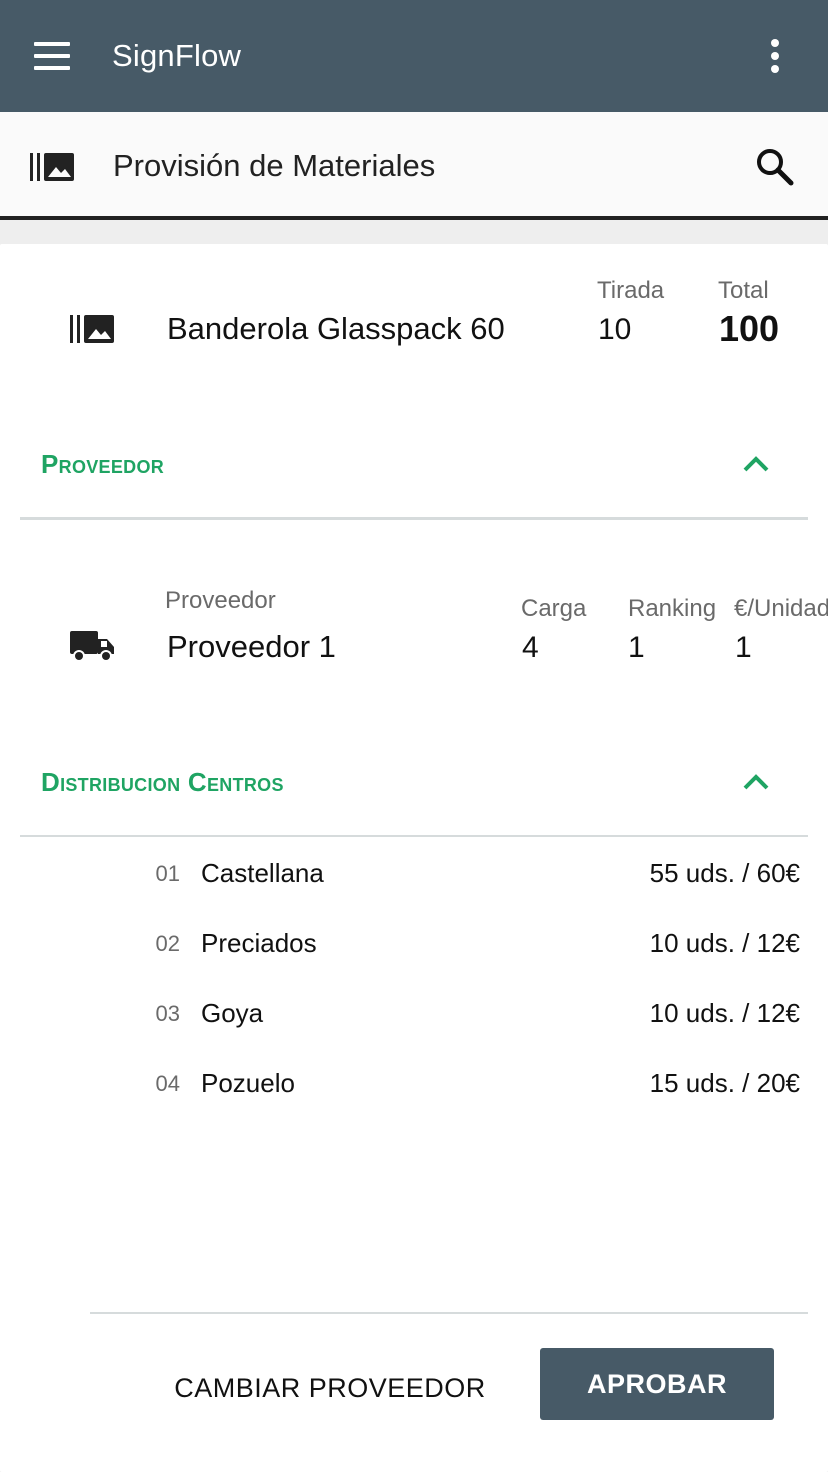  Describe the element at coordinates (167, 873) in the screenshot. I see `center-number: 01` at that location.